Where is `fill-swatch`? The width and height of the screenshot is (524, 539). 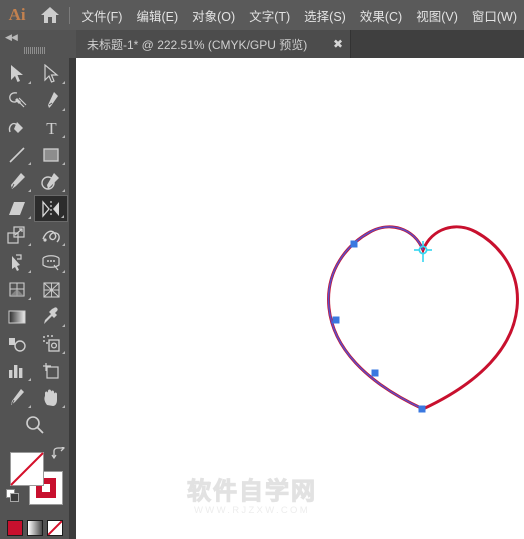 fill-swatch is located at coordinates (27, 469).